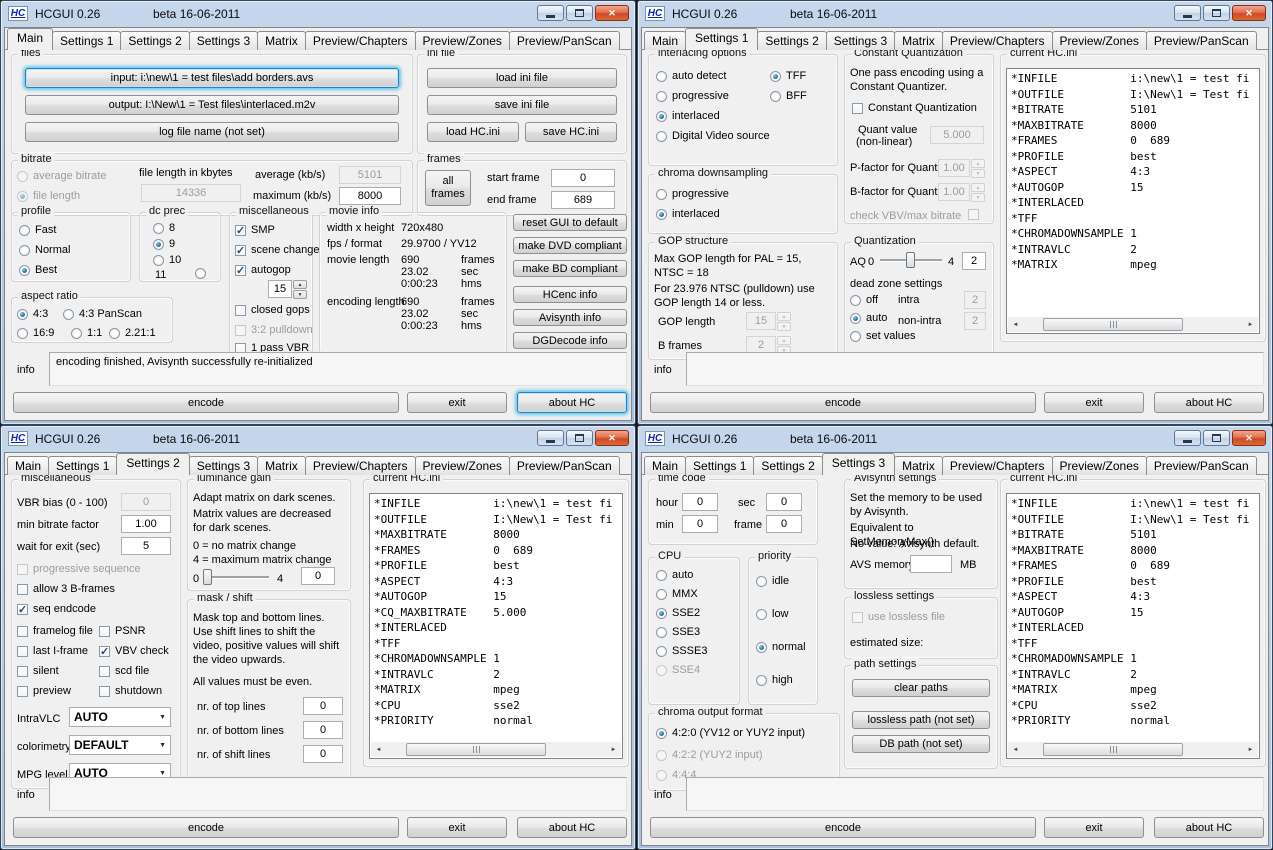 This screenshot has width=1273, height=850. I want to click on aq-value-input, so click(974, 261).